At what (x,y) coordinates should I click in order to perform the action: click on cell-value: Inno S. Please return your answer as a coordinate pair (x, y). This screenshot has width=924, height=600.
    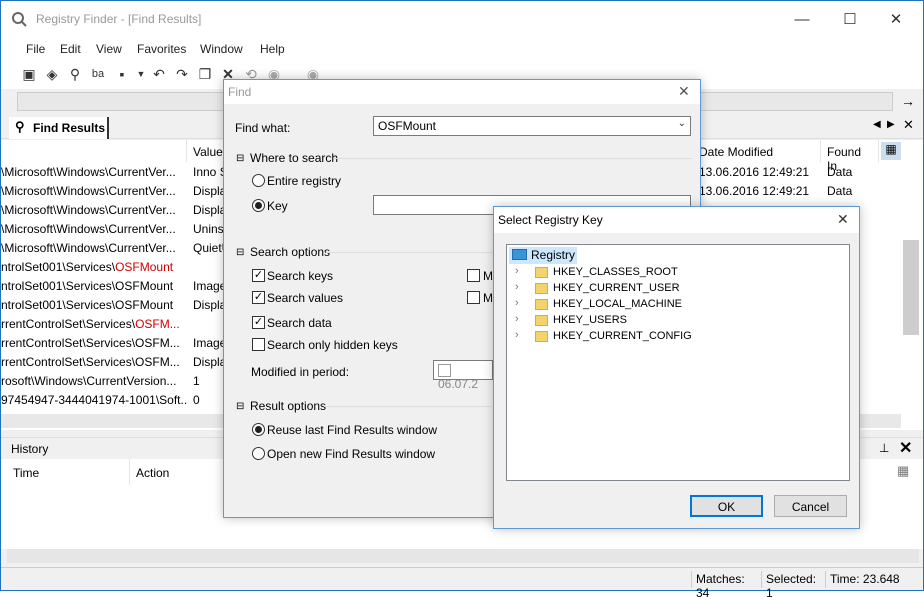
    Looking at the image, I should click on (210, 172).